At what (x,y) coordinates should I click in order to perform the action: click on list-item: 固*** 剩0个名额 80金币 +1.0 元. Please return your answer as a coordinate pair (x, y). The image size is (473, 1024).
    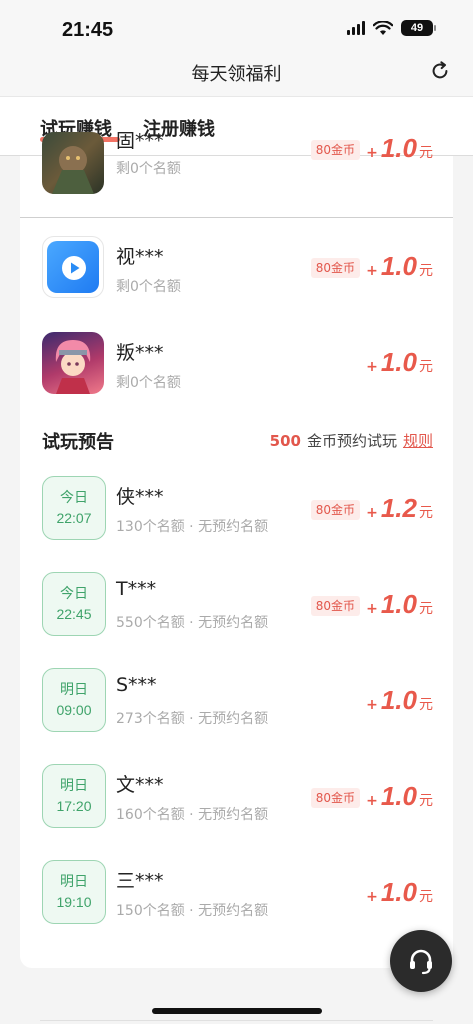
    Looking at the image, I should click on (236, 173).